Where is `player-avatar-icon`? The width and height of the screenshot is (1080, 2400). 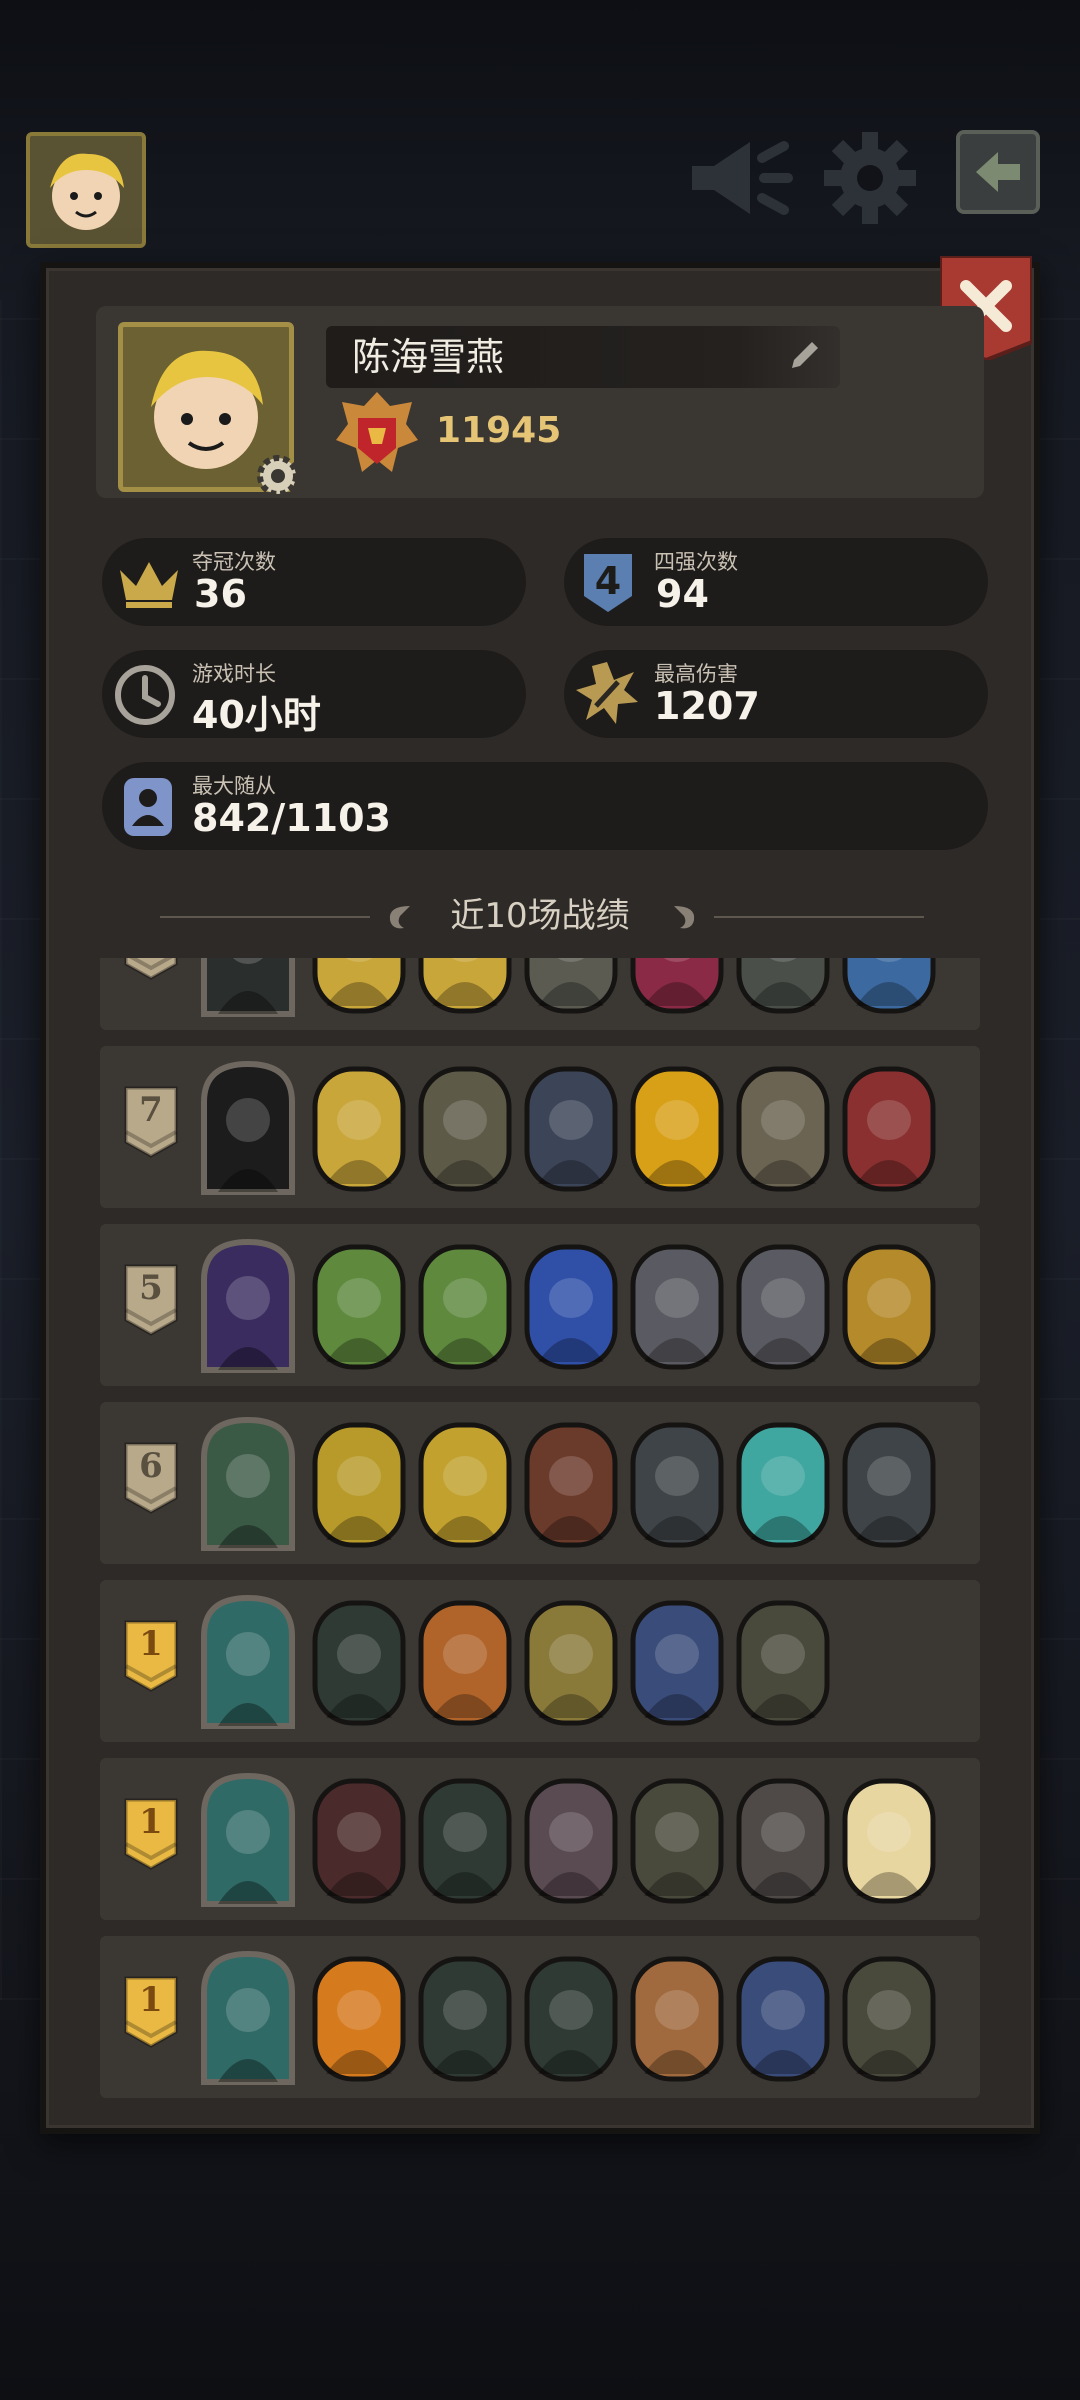 player-avatar-icon is located at coordinates (87, 191).